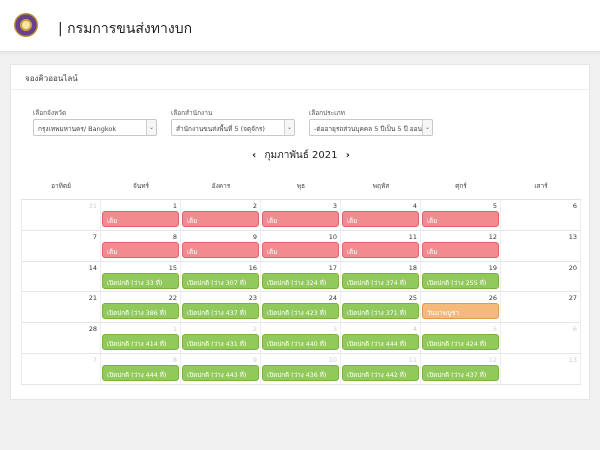 The height and width of the screenshot is (450, 600). I want to click on calendar-day-cell: 10 เปิดปกติ (ว่าง 436 ที่), so click(301, 368).